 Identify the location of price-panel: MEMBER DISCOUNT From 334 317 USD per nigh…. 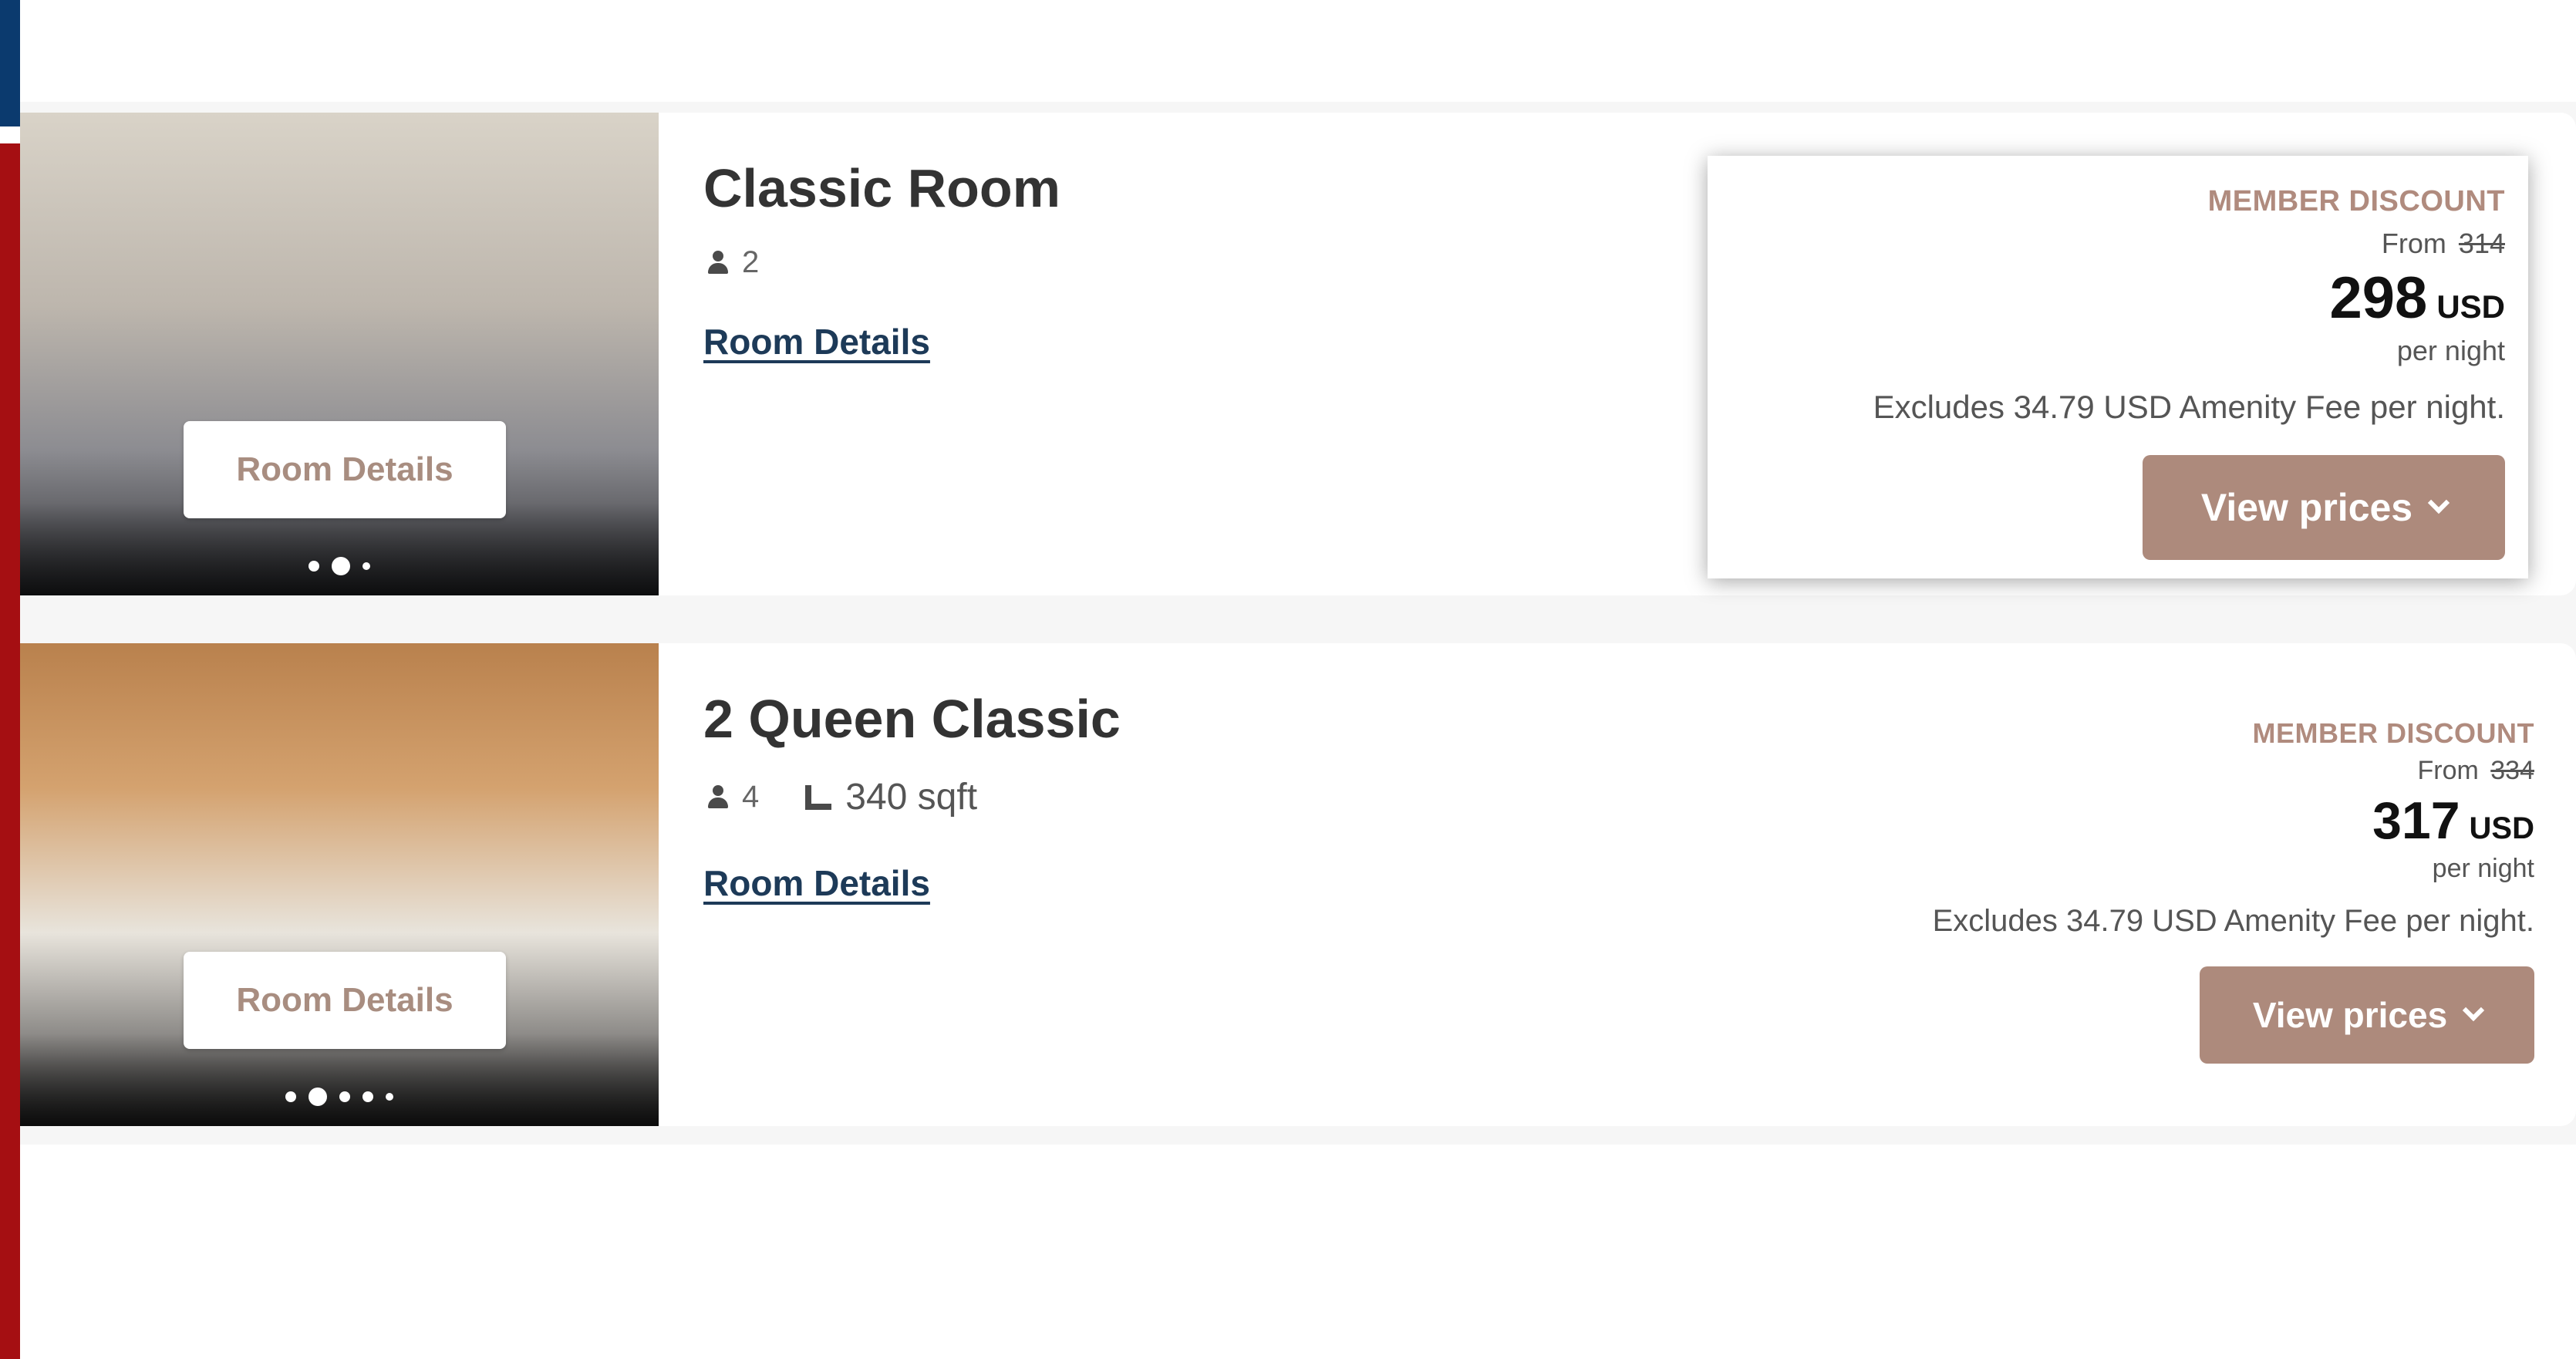
(2144, 890).